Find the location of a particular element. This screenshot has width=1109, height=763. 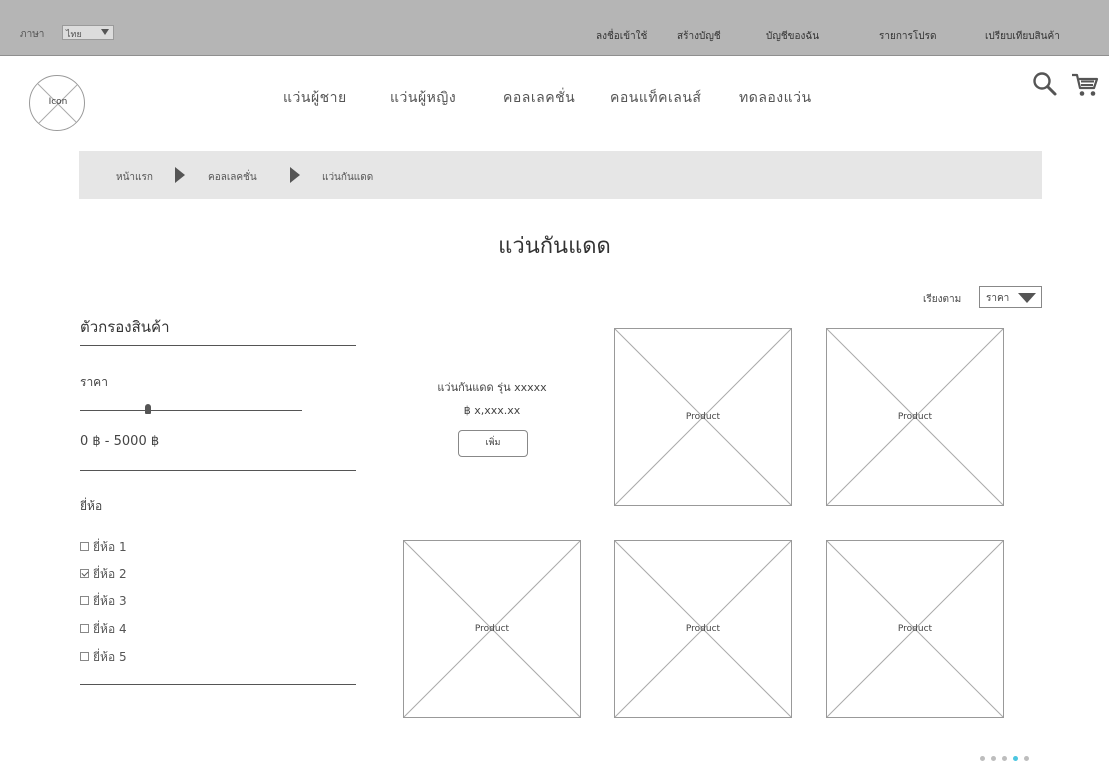

brand-checkbox-2: ยี่ห้อ 2 is located at coordinates (103, 574).